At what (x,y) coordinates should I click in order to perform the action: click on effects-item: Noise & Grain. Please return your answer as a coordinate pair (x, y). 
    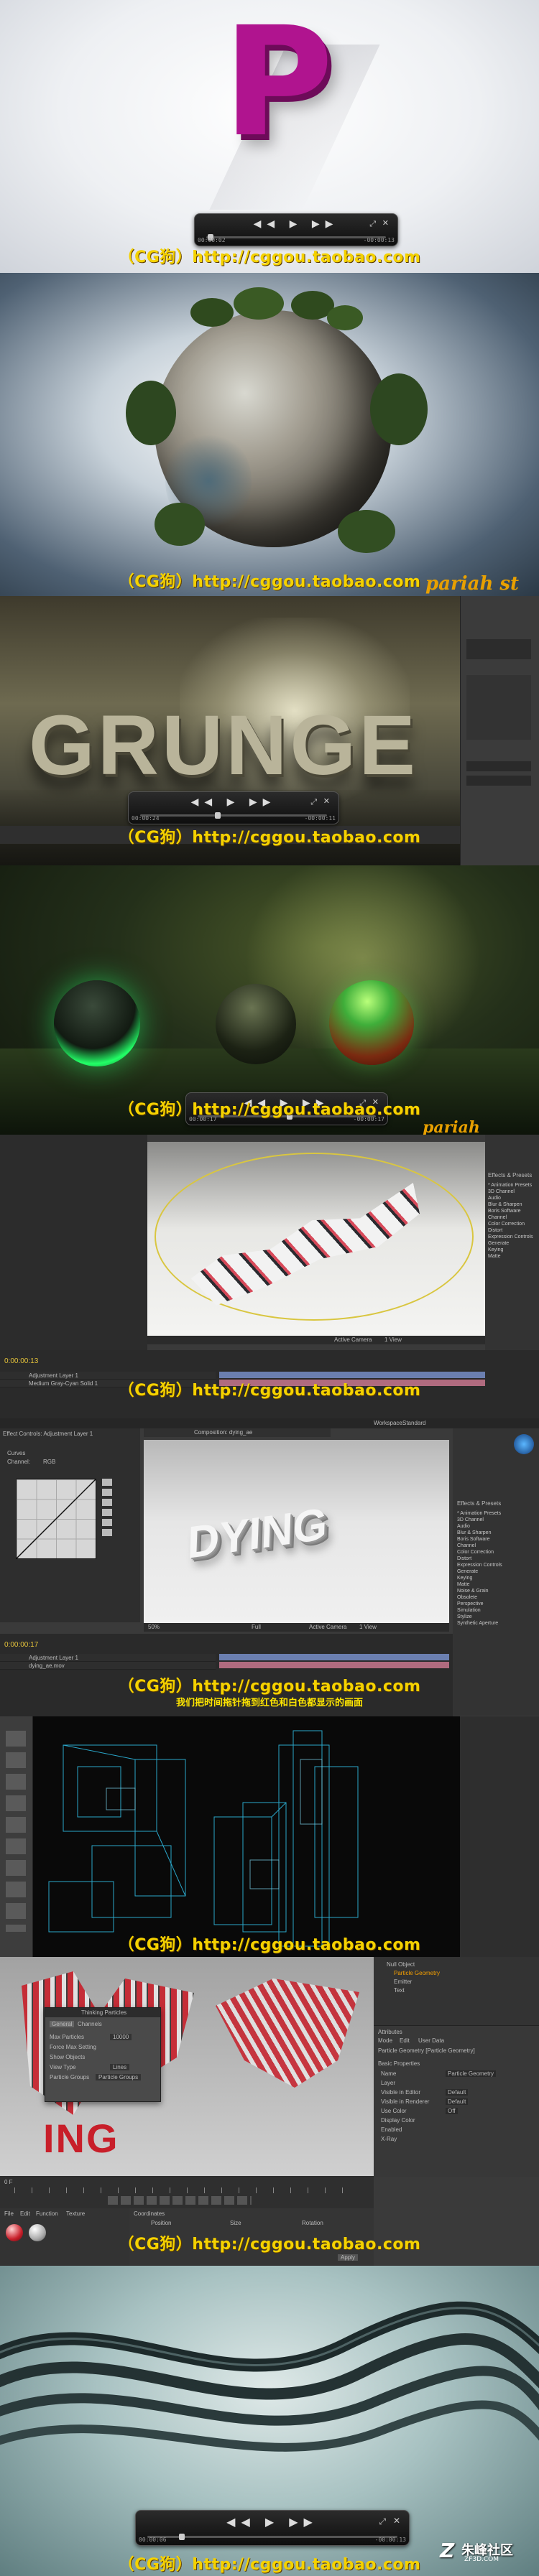
    Looking at the image, I should click on (479, 1591).